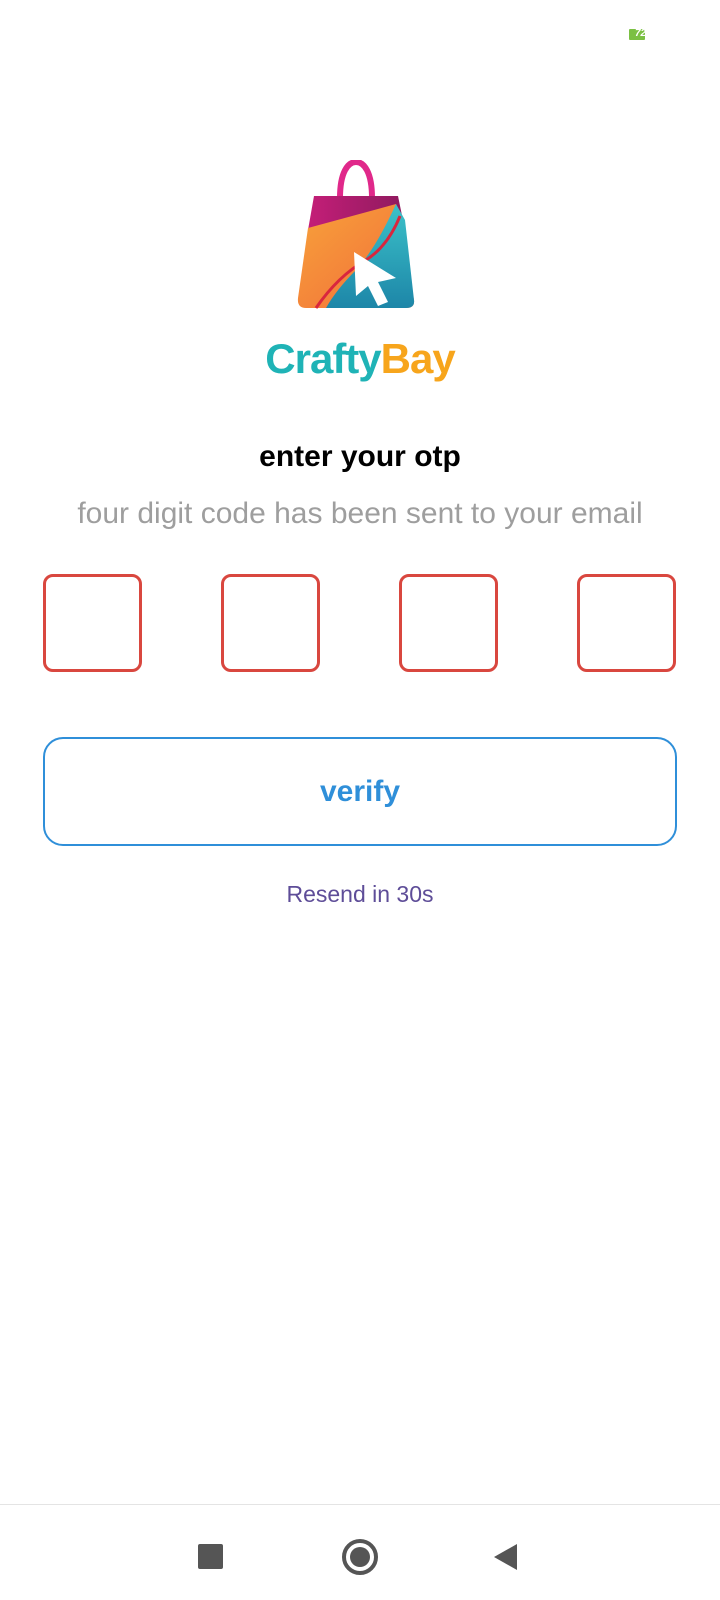 The image size is (720, 1600). Describe the element at coordinates (626, 623) in the screenshot. I see `otp-digit-4-input` at that location.